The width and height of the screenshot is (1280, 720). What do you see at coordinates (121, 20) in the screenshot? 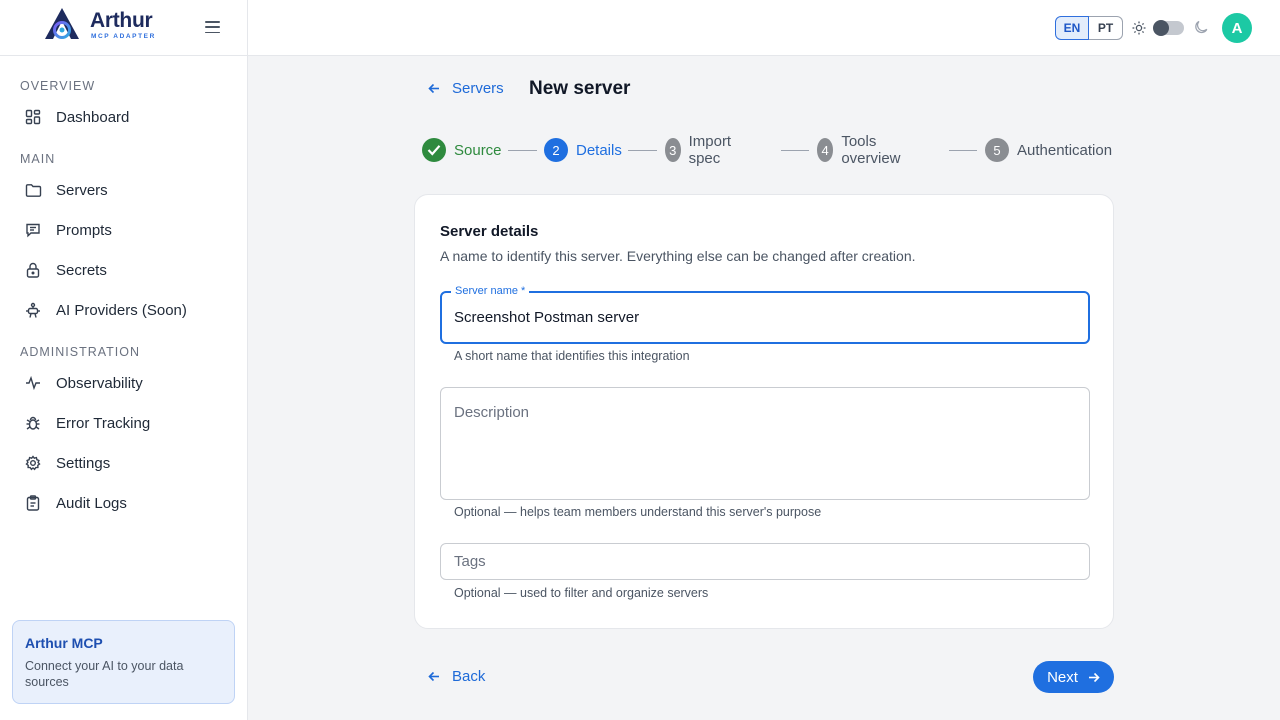
I see `brand-name: Arthur` at bounding box center [121, 20].